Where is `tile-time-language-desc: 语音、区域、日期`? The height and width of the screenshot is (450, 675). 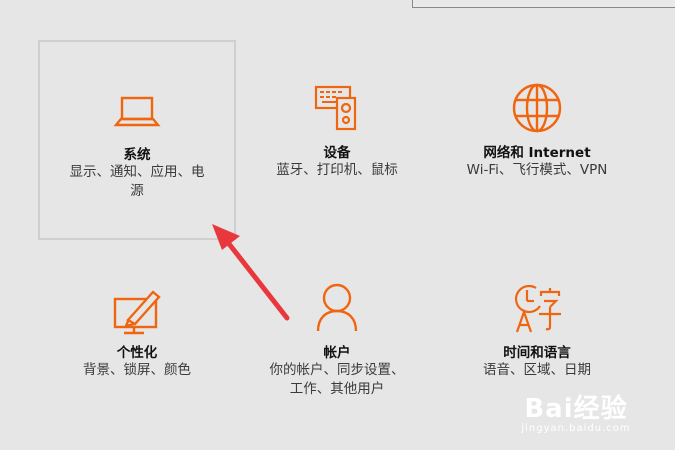 tile-time-language-desc: 语音、区域、日期 is located at coordinates (537, 370).